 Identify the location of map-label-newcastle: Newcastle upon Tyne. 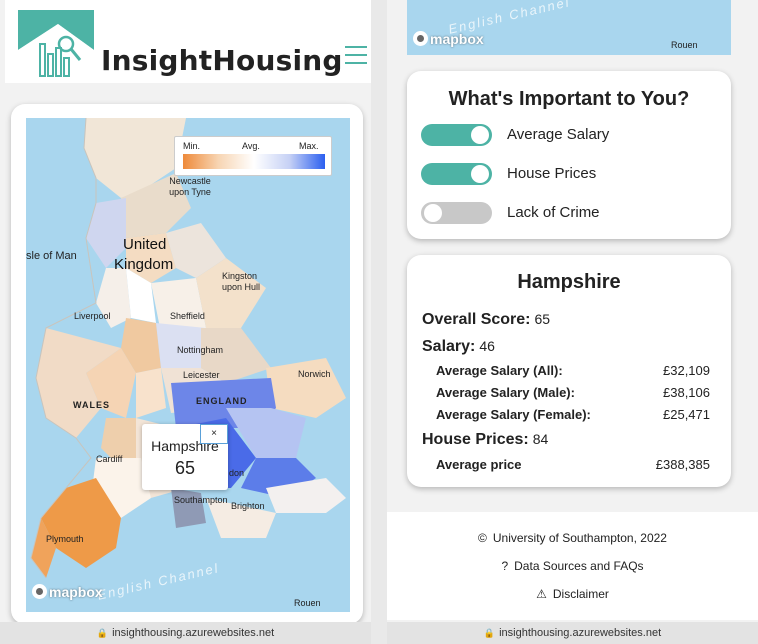
(190, 186).